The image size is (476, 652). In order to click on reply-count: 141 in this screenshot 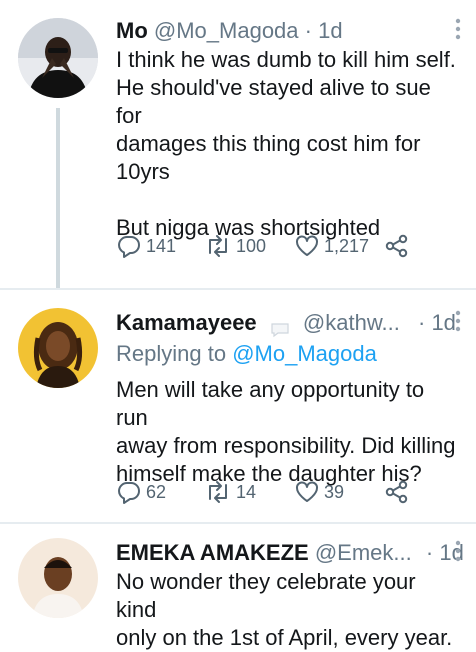, I will do `click(161, 245)`.